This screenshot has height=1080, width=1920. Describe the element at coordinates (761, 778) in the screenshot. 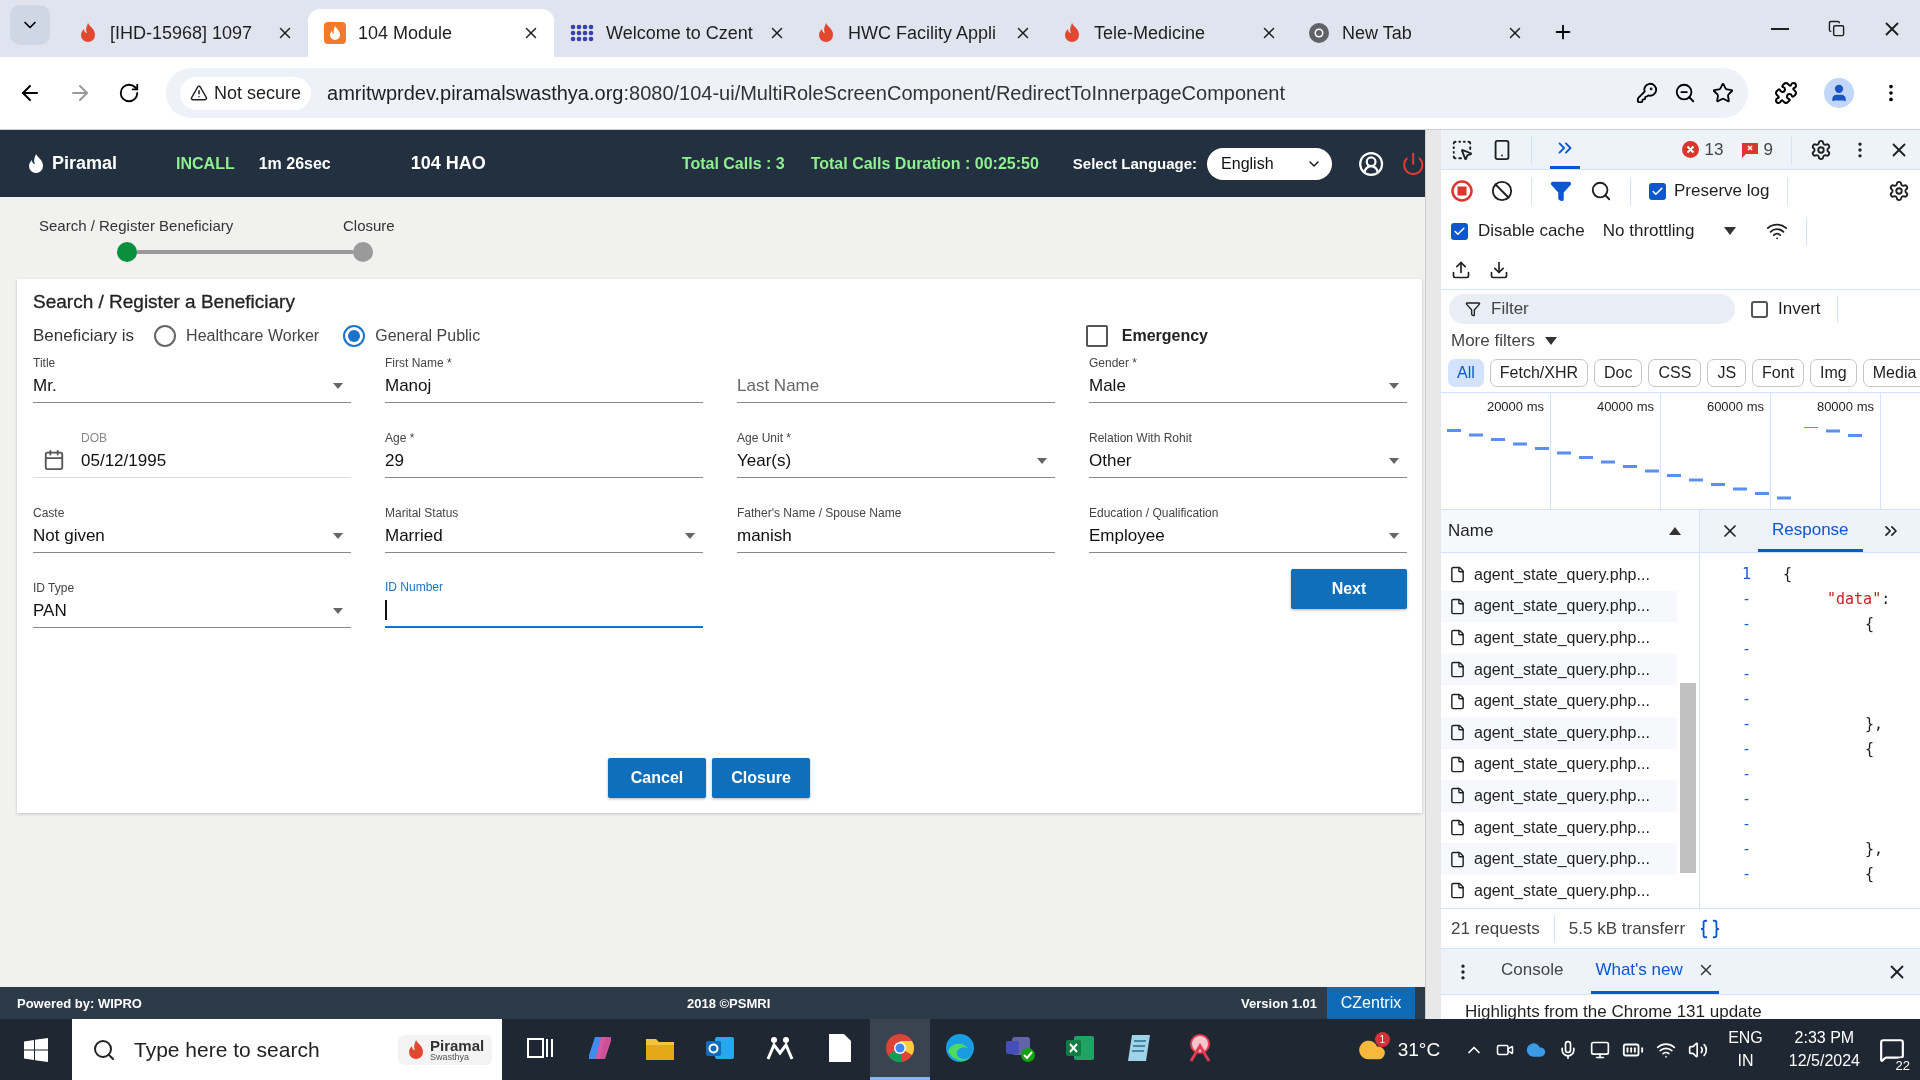

I see `closure-button: Closure` at that location.